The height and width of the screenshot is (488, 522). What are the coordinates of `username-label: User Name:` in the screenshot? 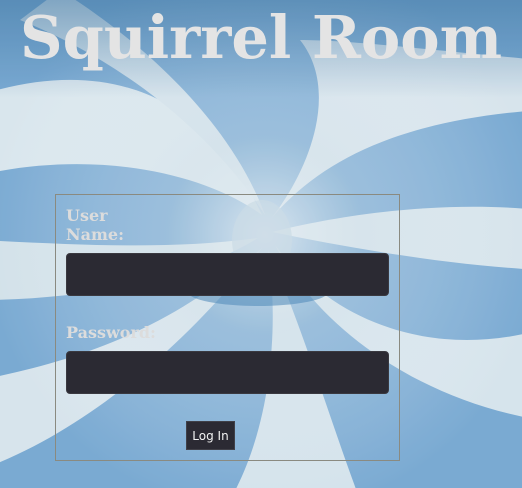 It's located at (95, 225).